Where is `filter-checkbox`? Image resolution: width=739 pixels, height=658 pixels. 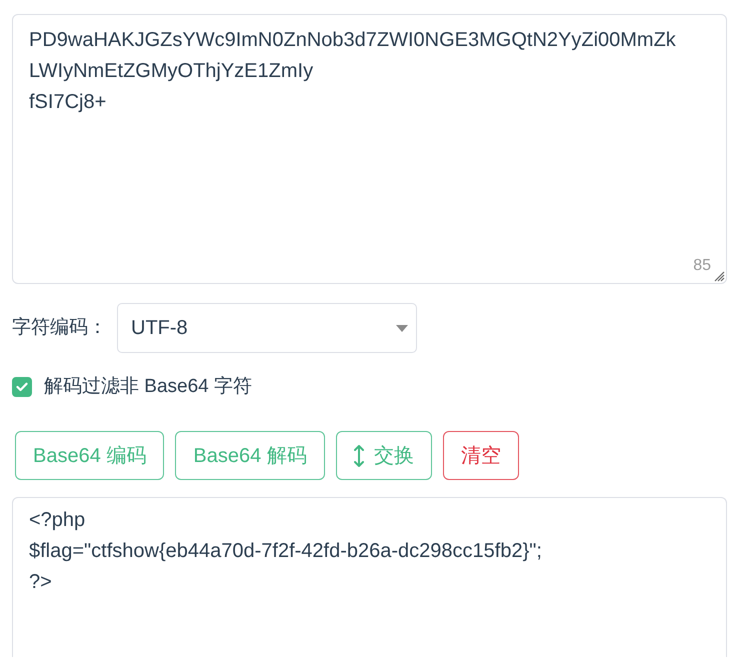 filter-checkbox is located at coordinates (22, 387).